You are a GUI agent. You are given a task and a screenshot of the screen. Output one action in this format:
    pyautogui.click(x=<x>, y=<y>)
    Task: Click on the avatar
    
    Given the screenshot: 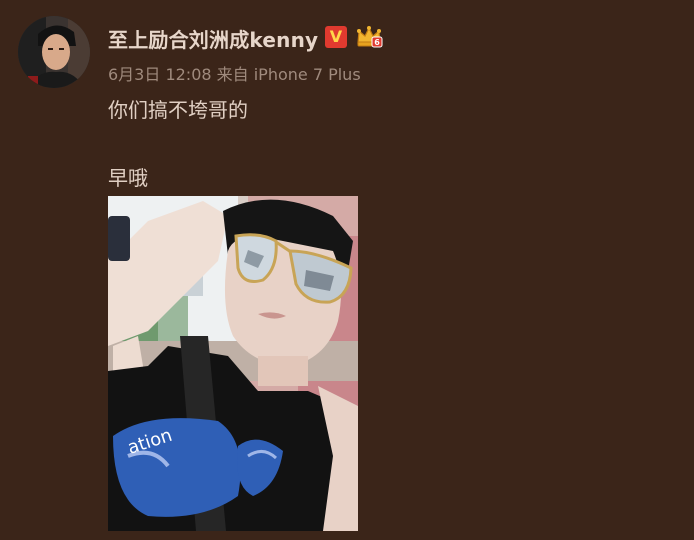 What is the action you would take?
    pyautogui.click(x=54, y=52)
    